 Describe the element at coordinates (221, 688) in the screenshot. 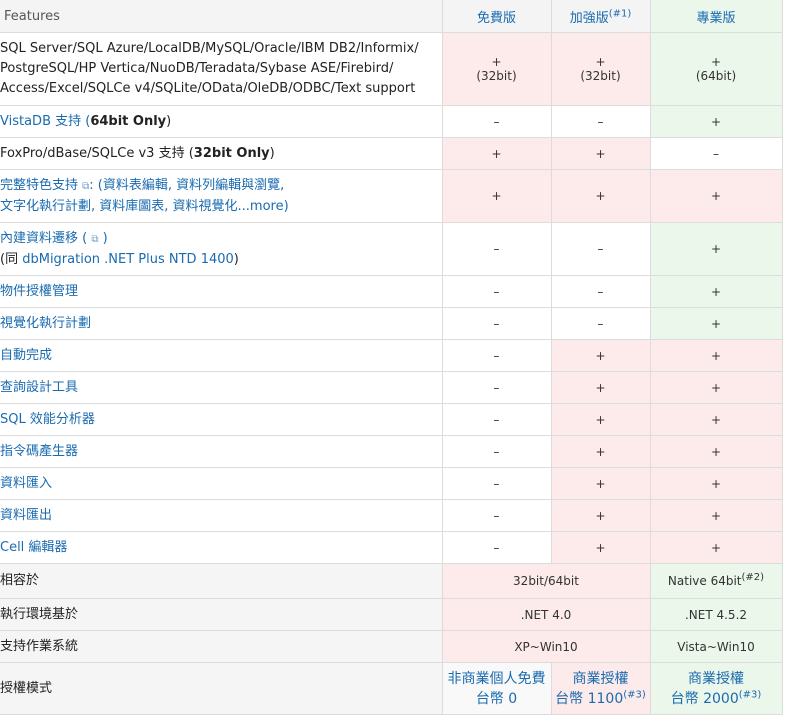

I see `license-label: 授權模式` at that location.